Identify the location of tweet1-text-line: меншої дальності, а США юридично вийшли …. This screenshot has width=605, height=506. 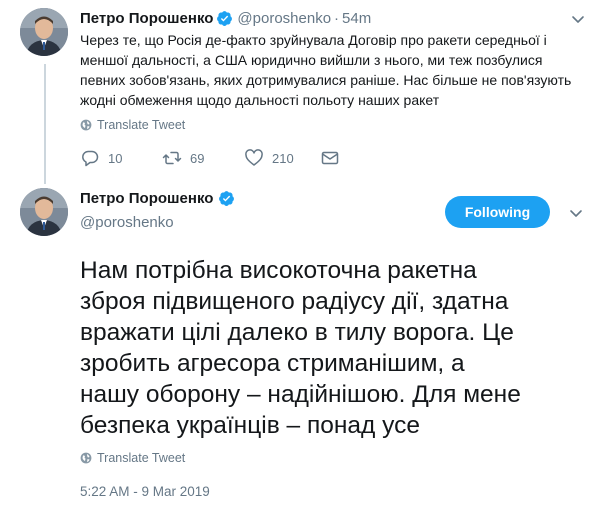
(311, 60).